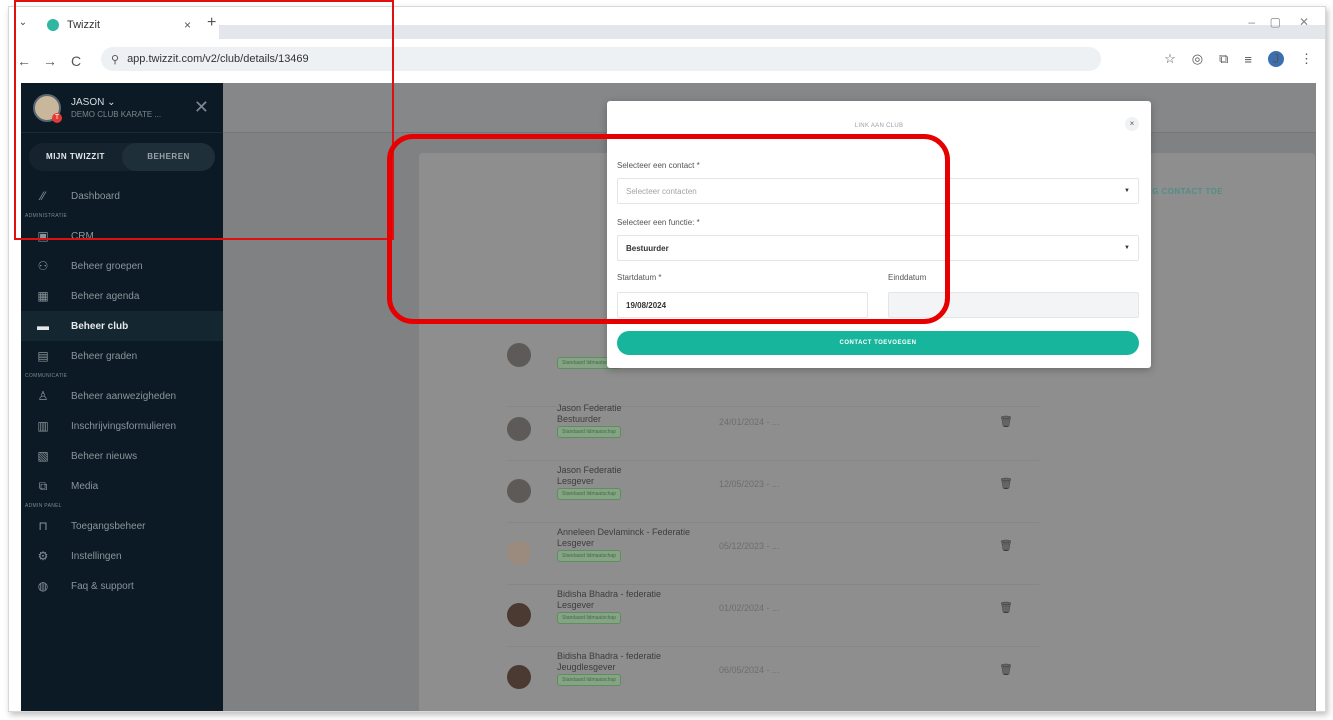  I want to click on sidebar-item-label: CRM, so click(82, 236).